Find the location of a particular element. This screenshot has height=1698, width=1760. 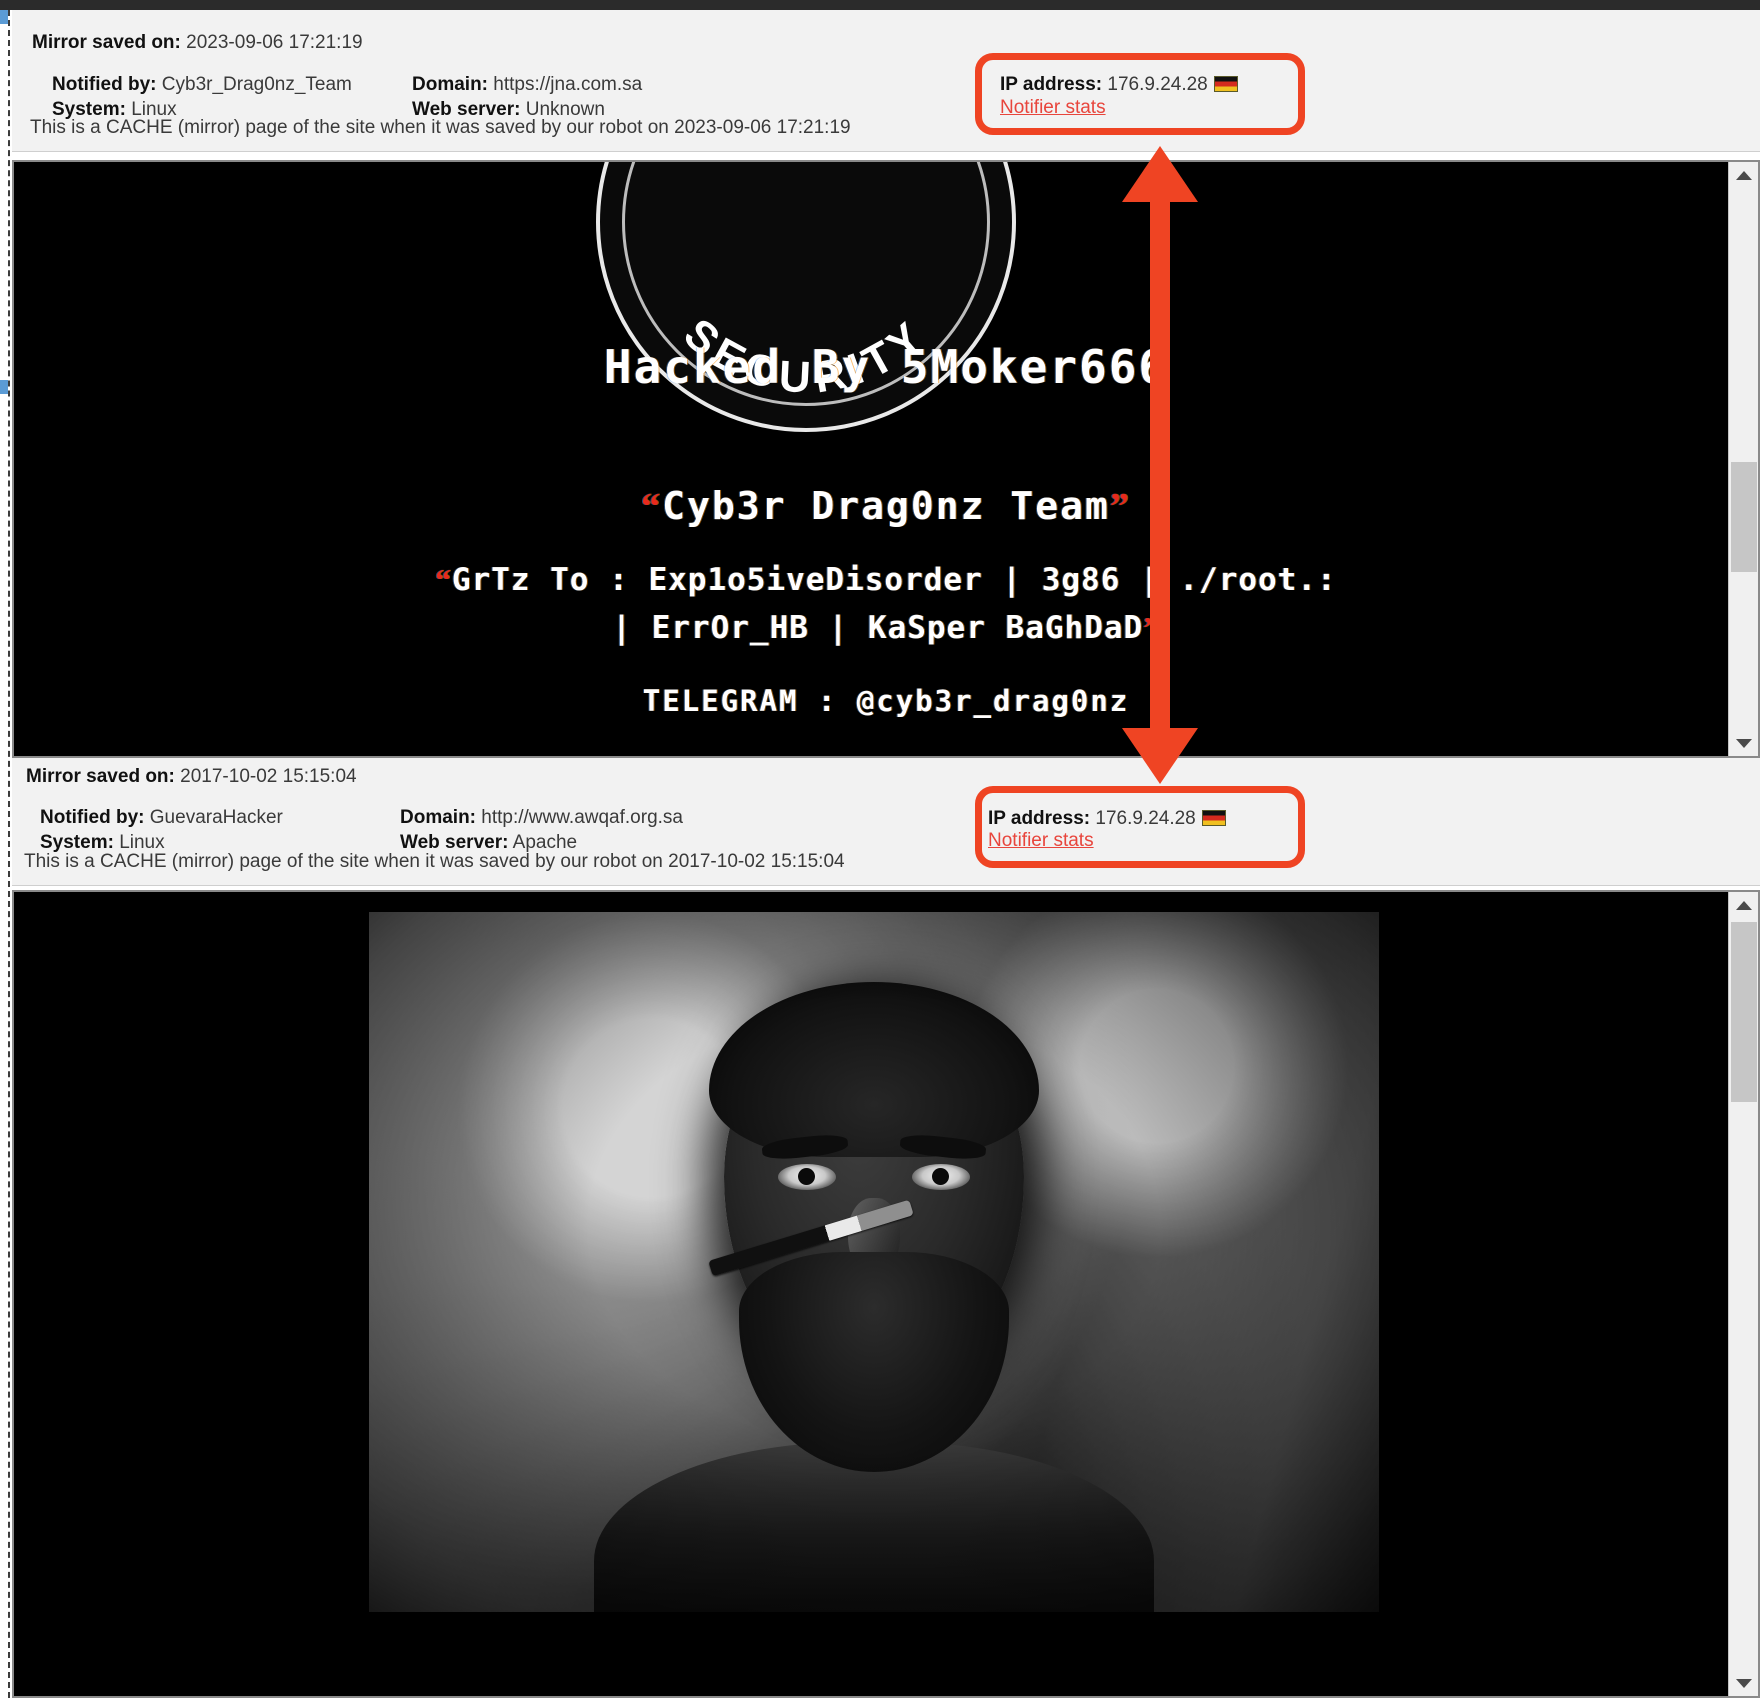

ip-address-row-1: IP address: 176.9.24.28 is located at coordinates (1119, 85).